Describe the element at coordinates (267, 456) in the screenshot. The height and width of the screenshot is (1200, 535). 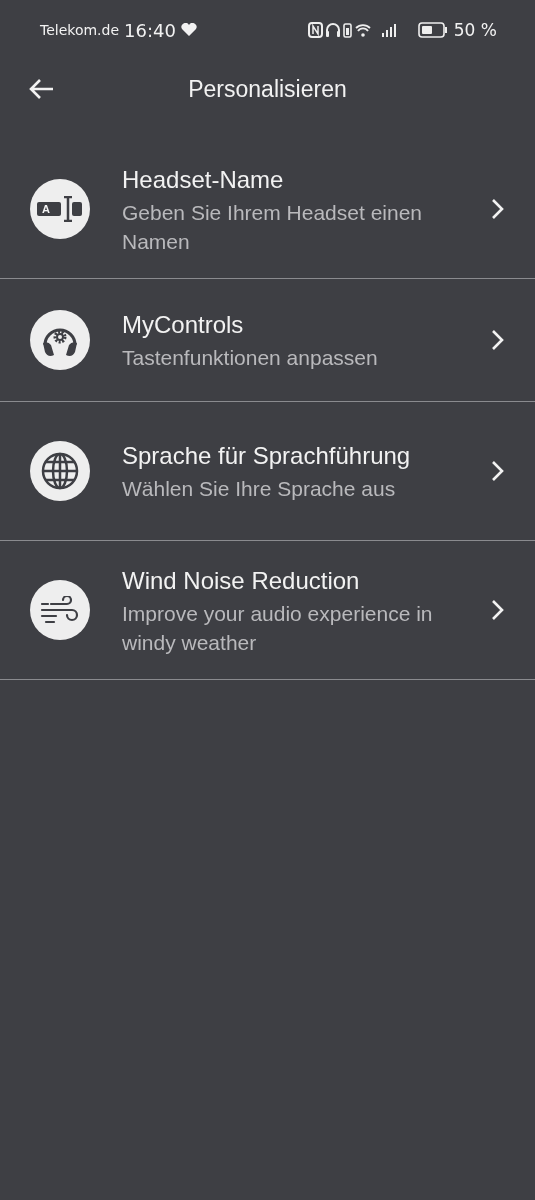
I see `row-title: Sprache für Sprachführung` at that location.